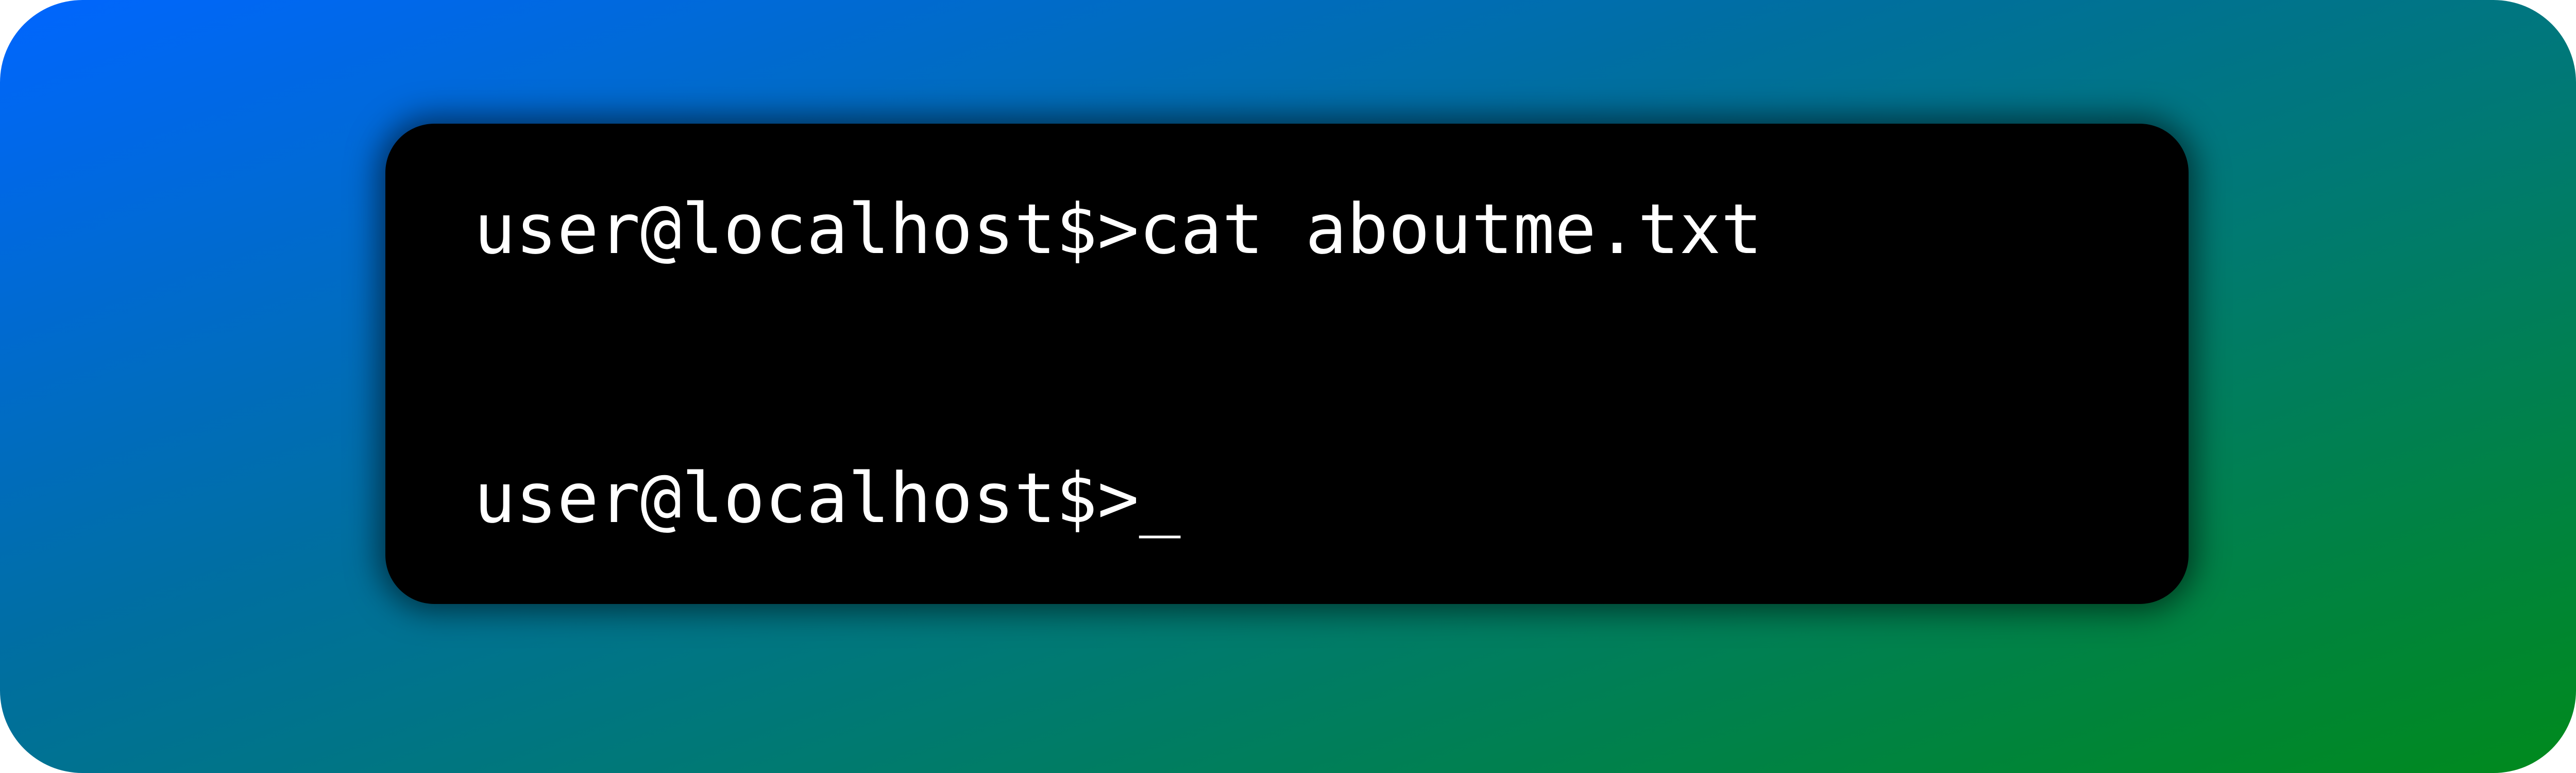 This screenshot has width=2576, height=773. What do you see at coordinates (1160, 498) in the screenshot?
I see `terminal-cursor: _` at bounding box center [1160, 498].